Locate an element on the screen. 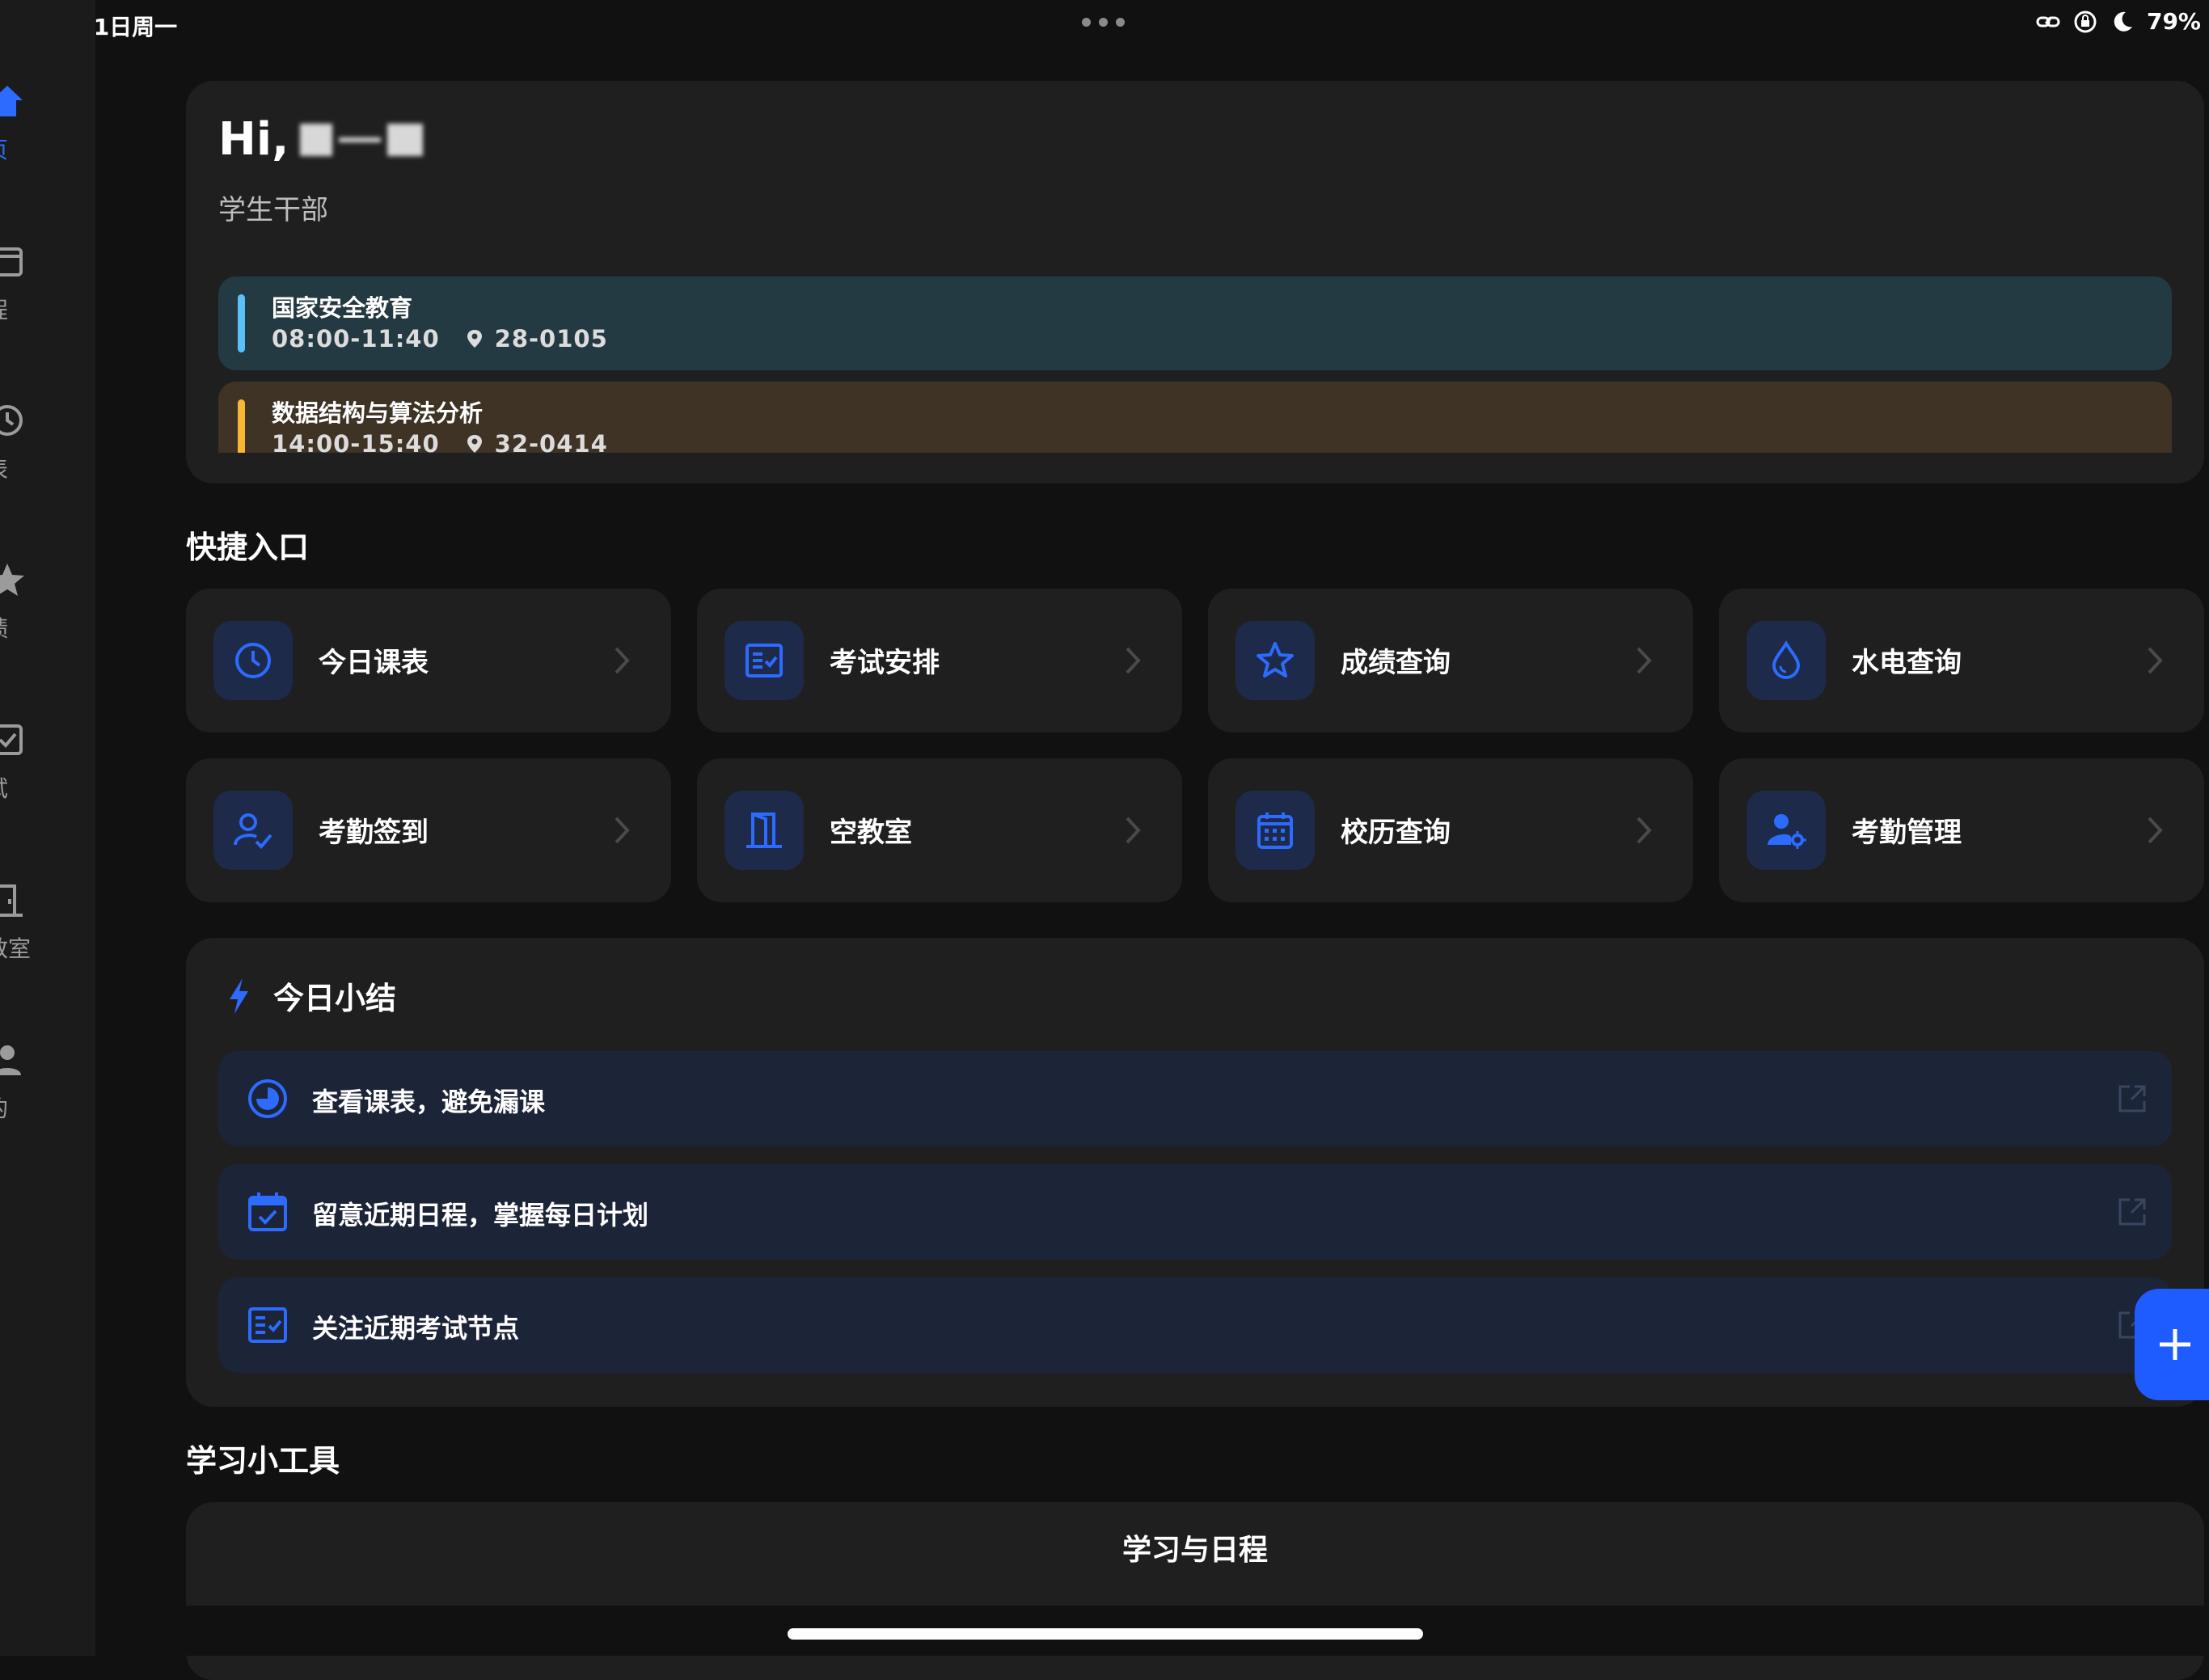 This screenshot has width=2209, height=1680. quick-item-label: 校历查询 is located at coordinates (1396, 833).